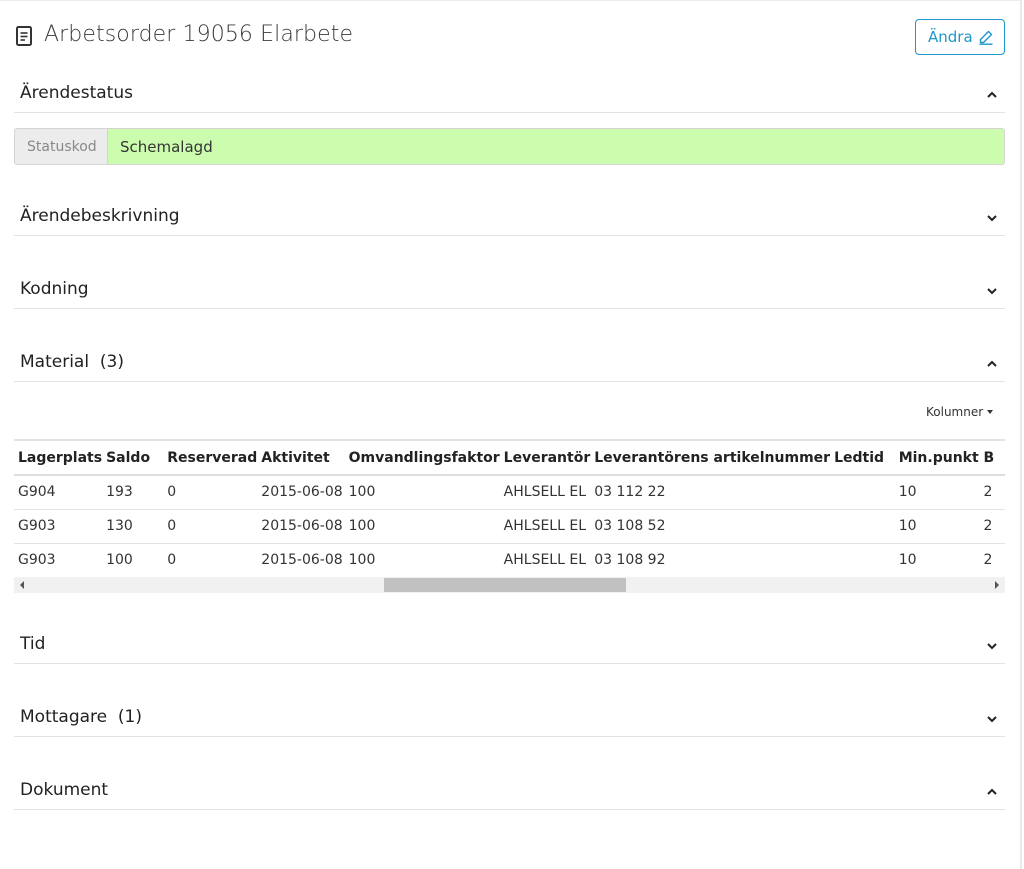 Image resolution: width=1024 pixels, height=869 pixels. What do you see at coordinates (862, 457) in the screenshot?
I see `column-header-ledtid: Ledtid` at bounding box center [862, 457].